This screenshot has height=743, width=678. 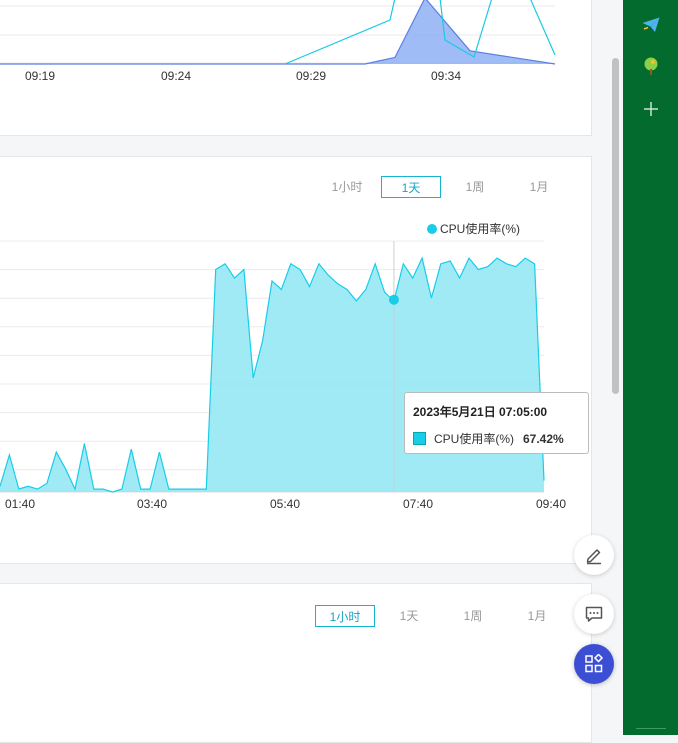 I want to click on tab-1-hour: 1小时, so click(x=345, y=616).